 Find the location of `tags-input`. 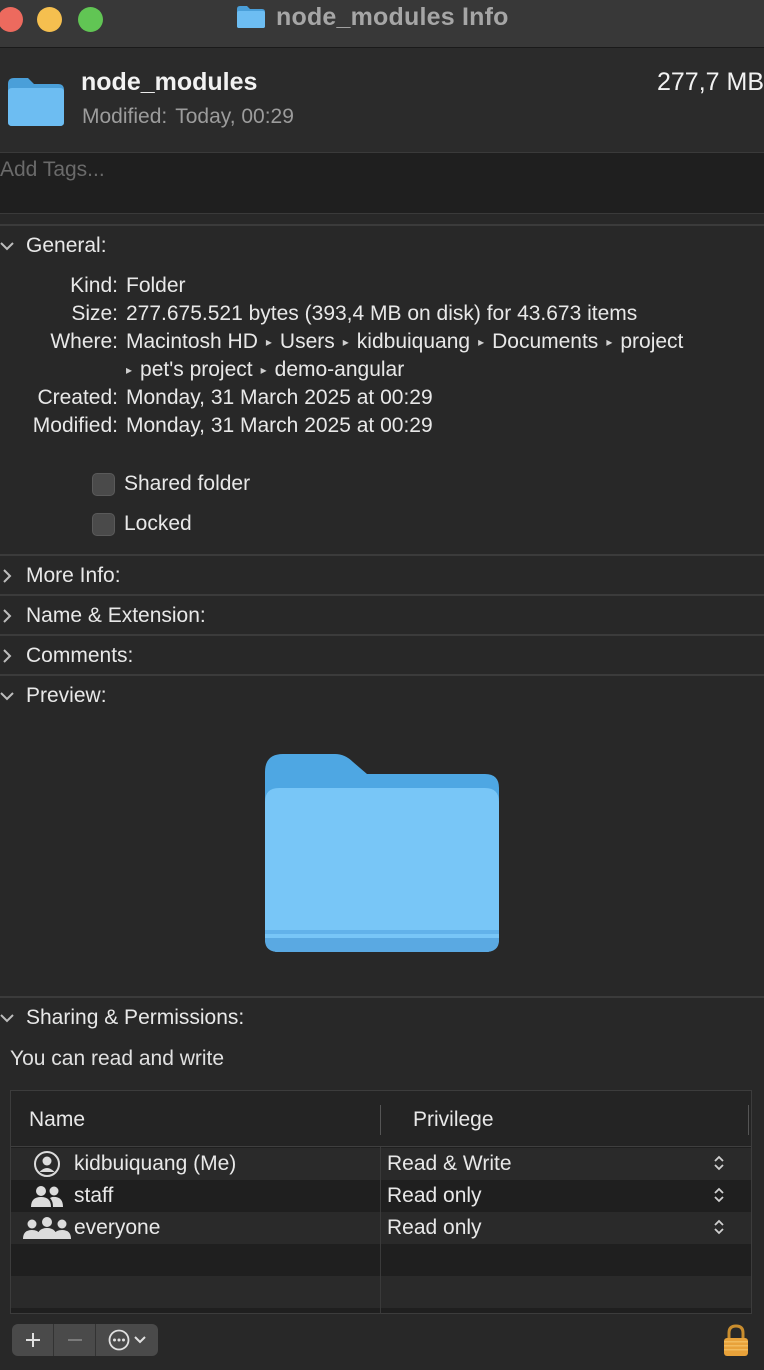

tags-input is located at coordinates (379, 170).